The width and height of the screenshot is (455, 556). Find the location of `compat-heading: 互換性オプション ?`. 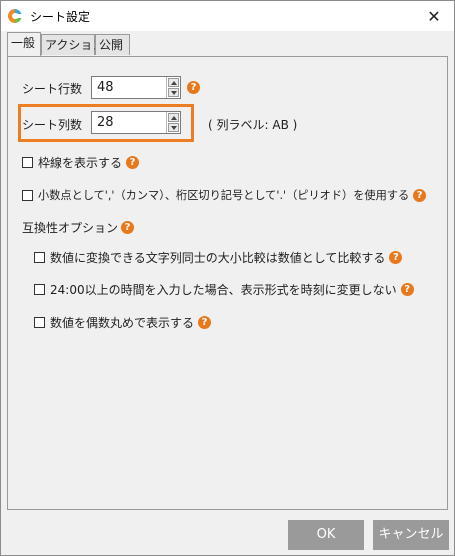

compat-heading: 互換性オプション ? is located at coordinates (78, 227).